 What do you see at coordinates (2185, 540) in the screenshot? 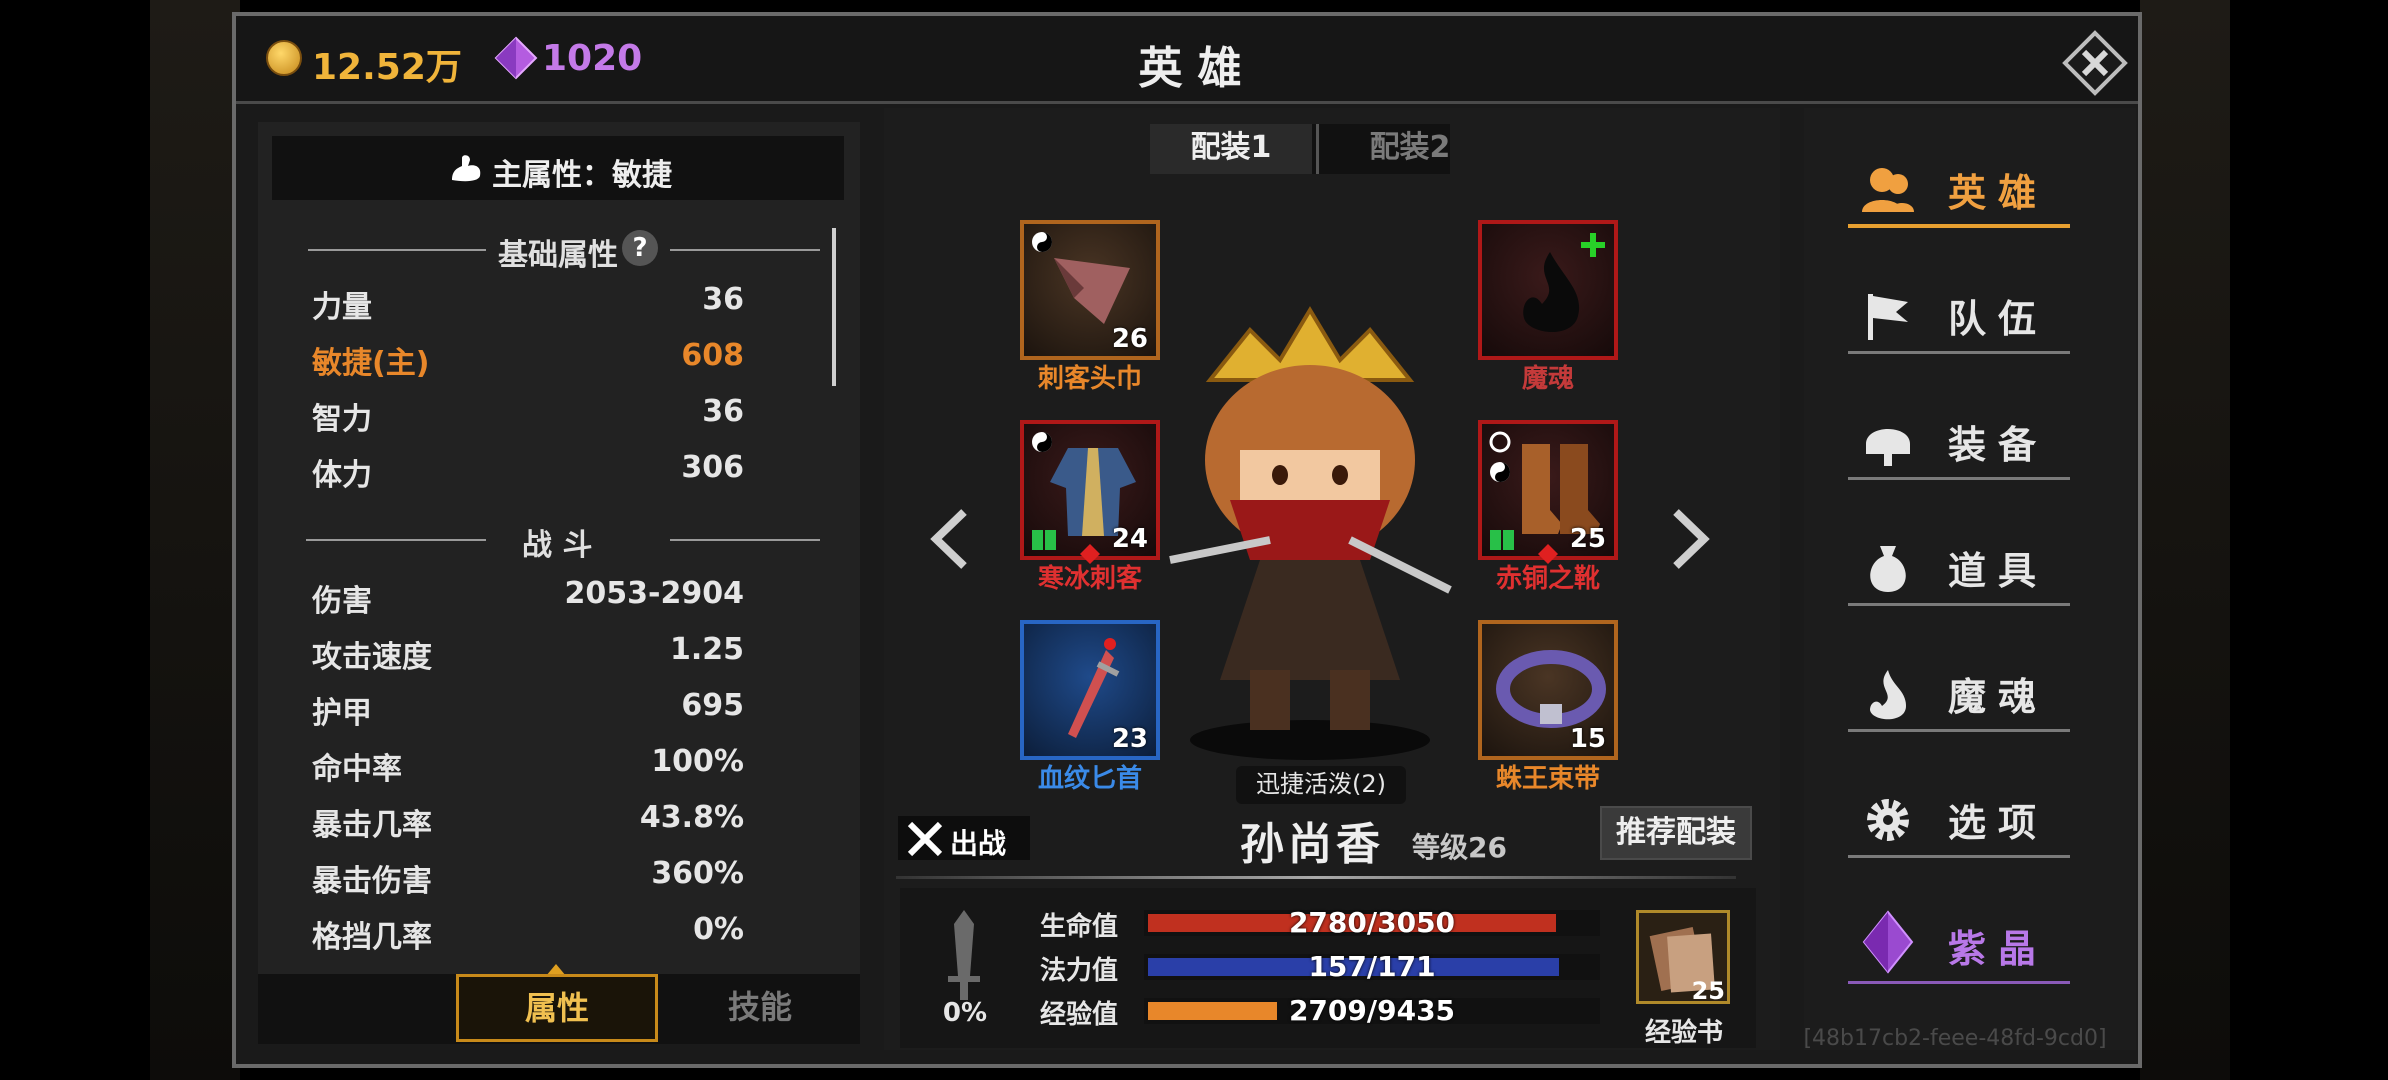
I see `background-right` at bounding box center [2185, 540].